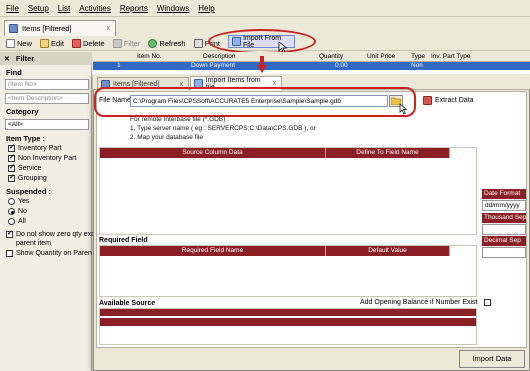 The height and width of the screenshot is (371, 530). I want to click on menu-list: List, so click(64, 8).